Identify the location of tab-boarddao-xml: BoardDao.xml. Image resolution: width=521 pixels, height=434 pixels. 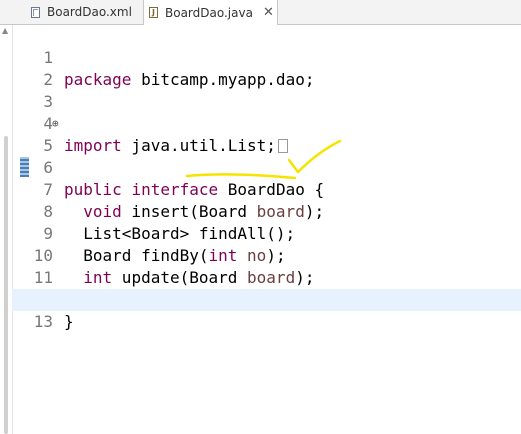
(84, 12).